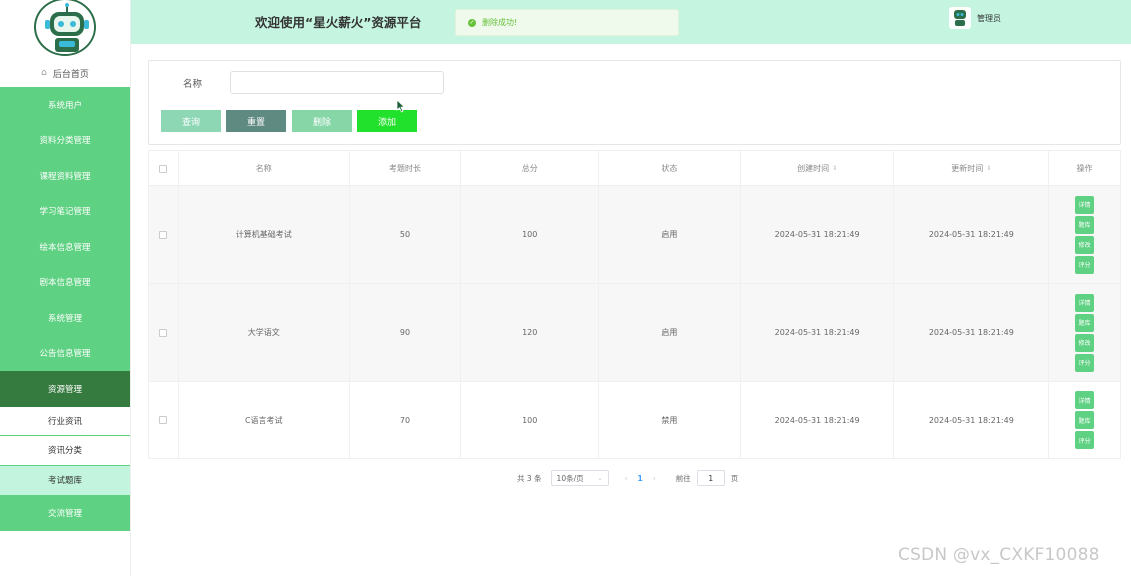 The image size is (1131, 576). Describe the element at coordinates (264, 332) in the screenshot. I see `cell-name: 大学语文` at that location.